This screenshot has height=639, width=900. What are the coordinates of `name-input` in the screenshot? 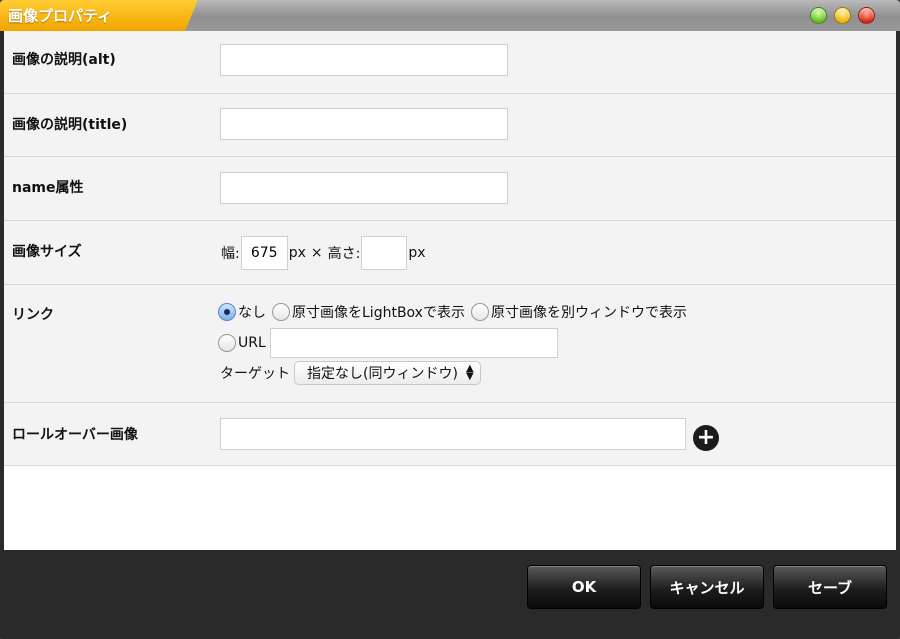 It's located at (364, 188).